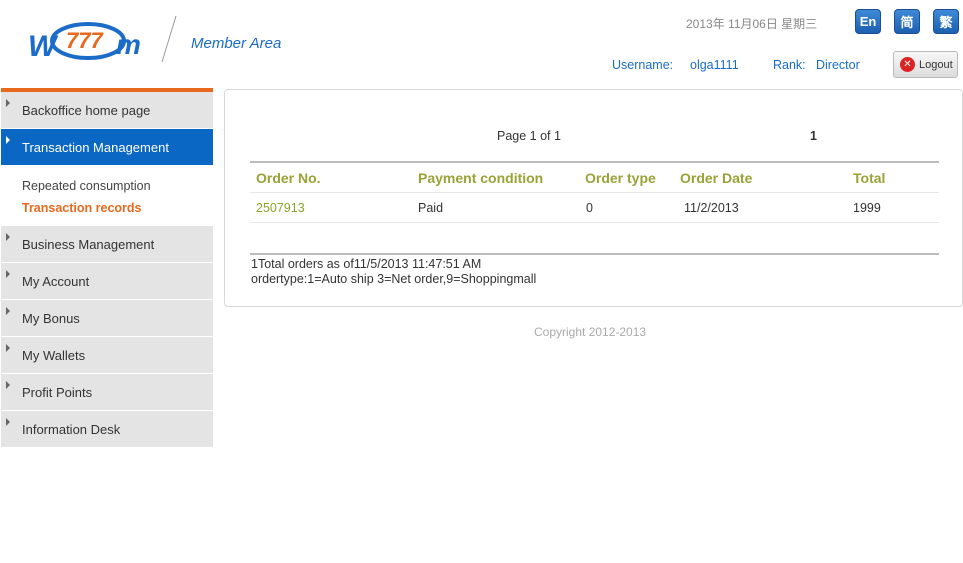 The height and width of the screenshot is (563, 963). What do you see at coordinates (107, 355) in the screenshot?
I see `sidebar-item-my-wallets: My Wallets` at bounding box center [107, 355].